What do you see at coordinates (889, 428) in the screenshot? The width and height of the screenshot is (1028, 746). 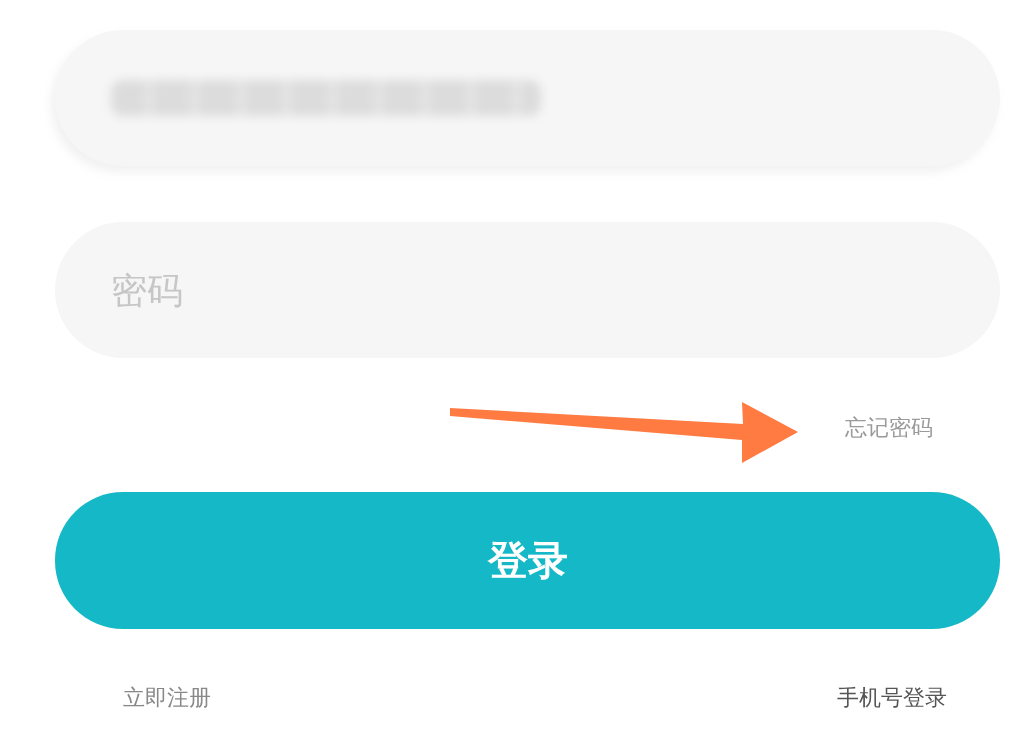 I see `forgot-password-link: 忘记密码` at bounding box center [889, 428].